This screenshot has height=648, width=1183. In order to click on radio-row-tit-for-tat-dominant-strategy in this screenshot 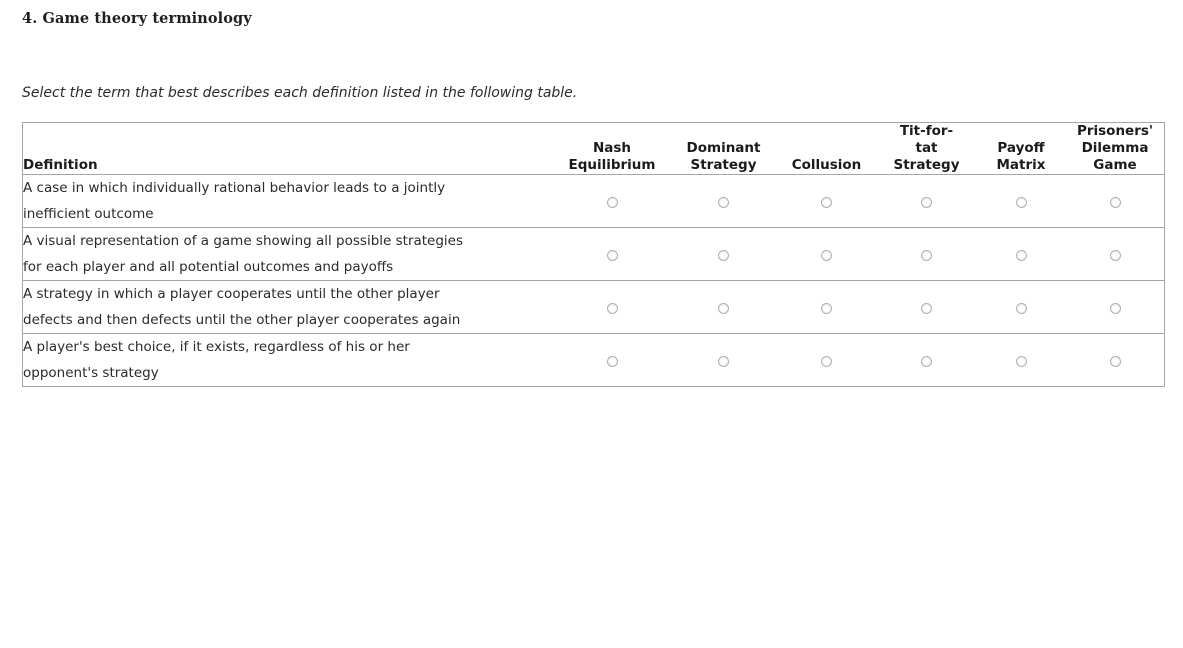, I will do `click(723, 308)`.